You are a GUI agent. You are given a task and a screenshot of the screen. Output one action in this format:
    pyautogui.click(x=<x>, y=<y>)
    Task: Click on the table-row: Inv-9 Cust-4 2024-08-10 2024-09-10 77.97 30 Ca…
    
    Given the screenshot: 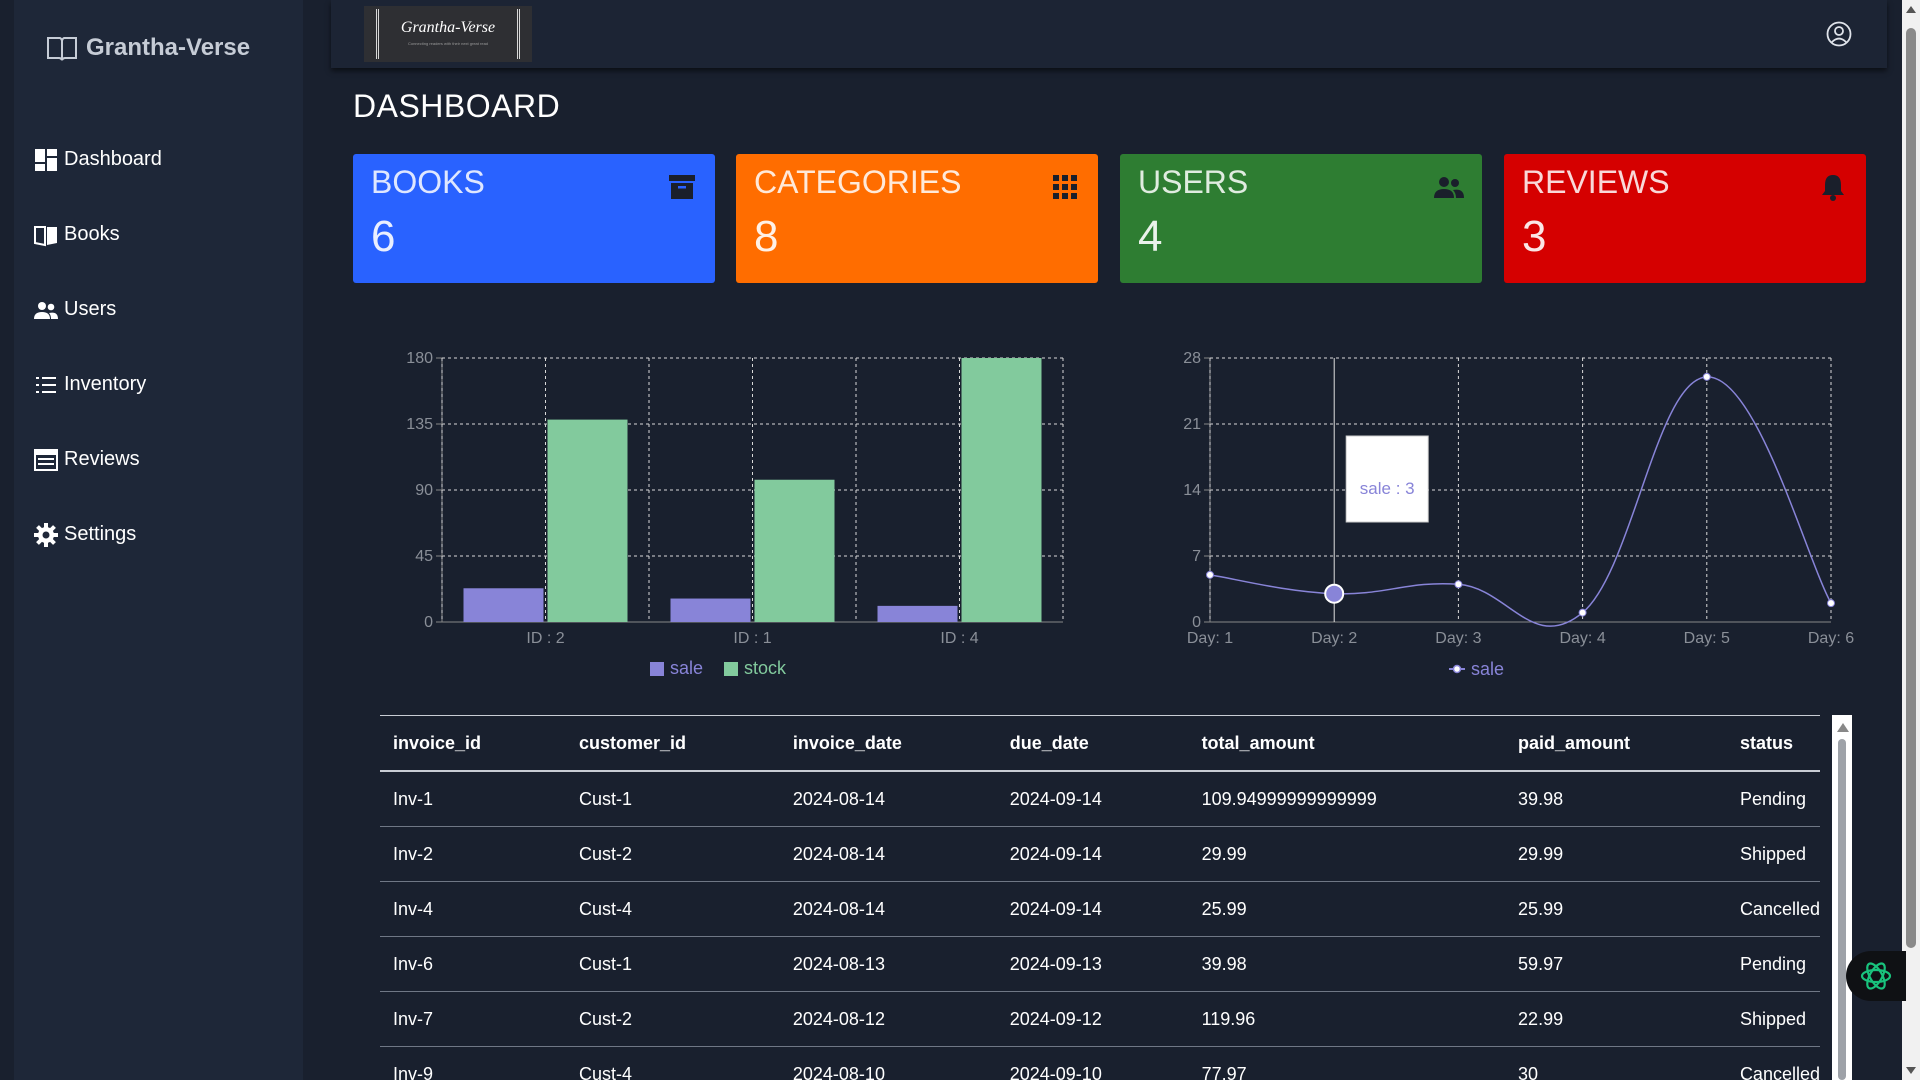 What is the action you would take?
    pyautogui.click(x=1100, y=1063)
    